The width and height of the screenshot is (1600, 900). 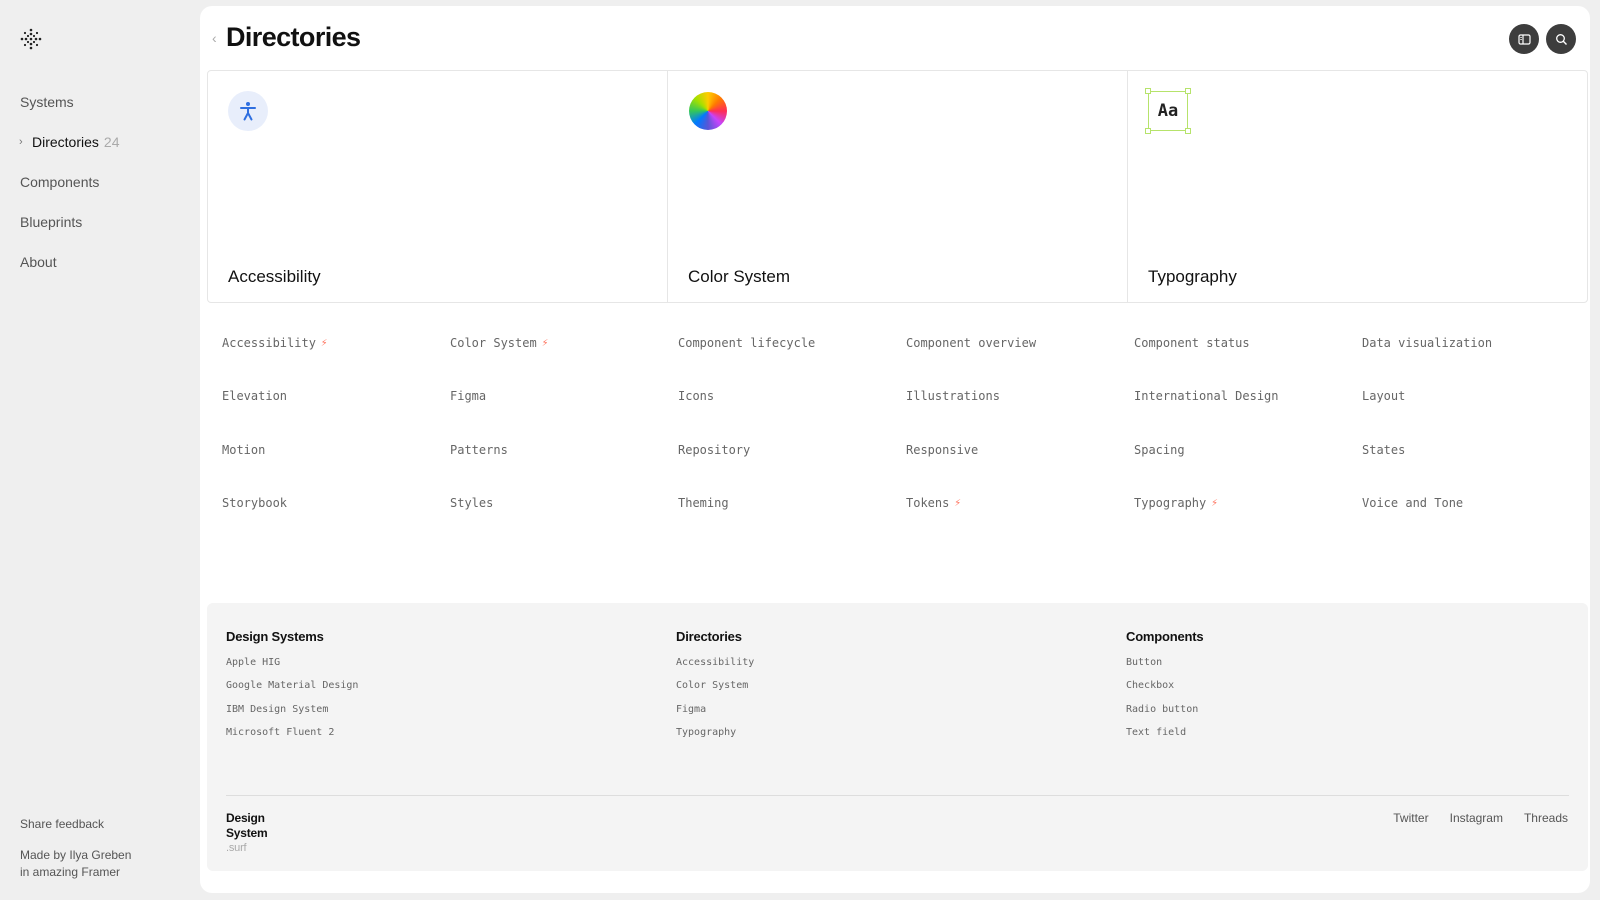 I want to click on sparkle-dots-icon, so click(x=31, y=39).